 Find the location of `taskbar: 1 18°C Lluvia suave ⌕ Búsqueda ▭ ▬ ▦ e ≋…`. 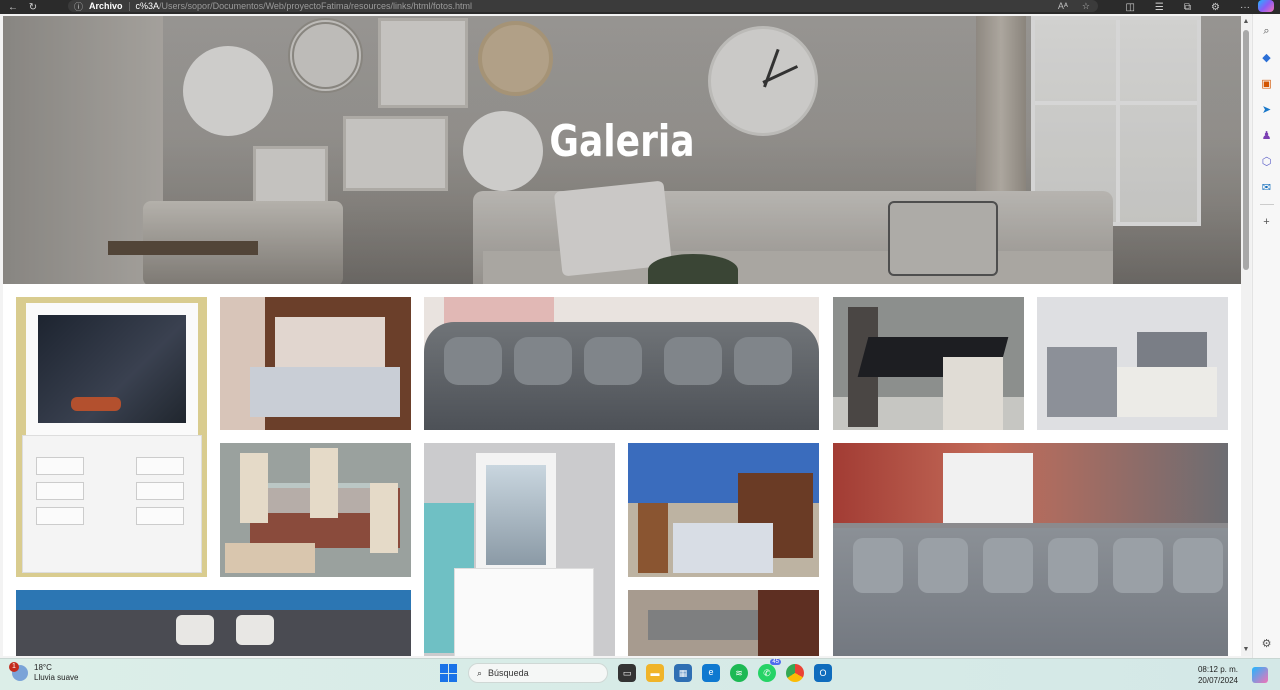

taskbar: 1 18°C Lluvia suave ⌕ Búsqueda ▭ ▬ ▦ e ≋… is located at coordinates (640, 674).